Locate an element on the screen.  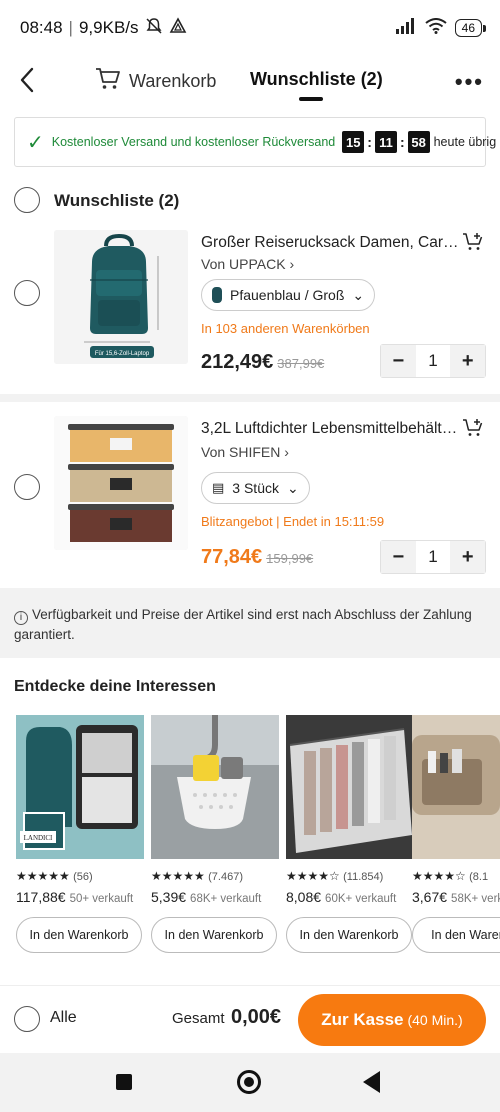
product-image-food-container is located at coordinates (121, 483).